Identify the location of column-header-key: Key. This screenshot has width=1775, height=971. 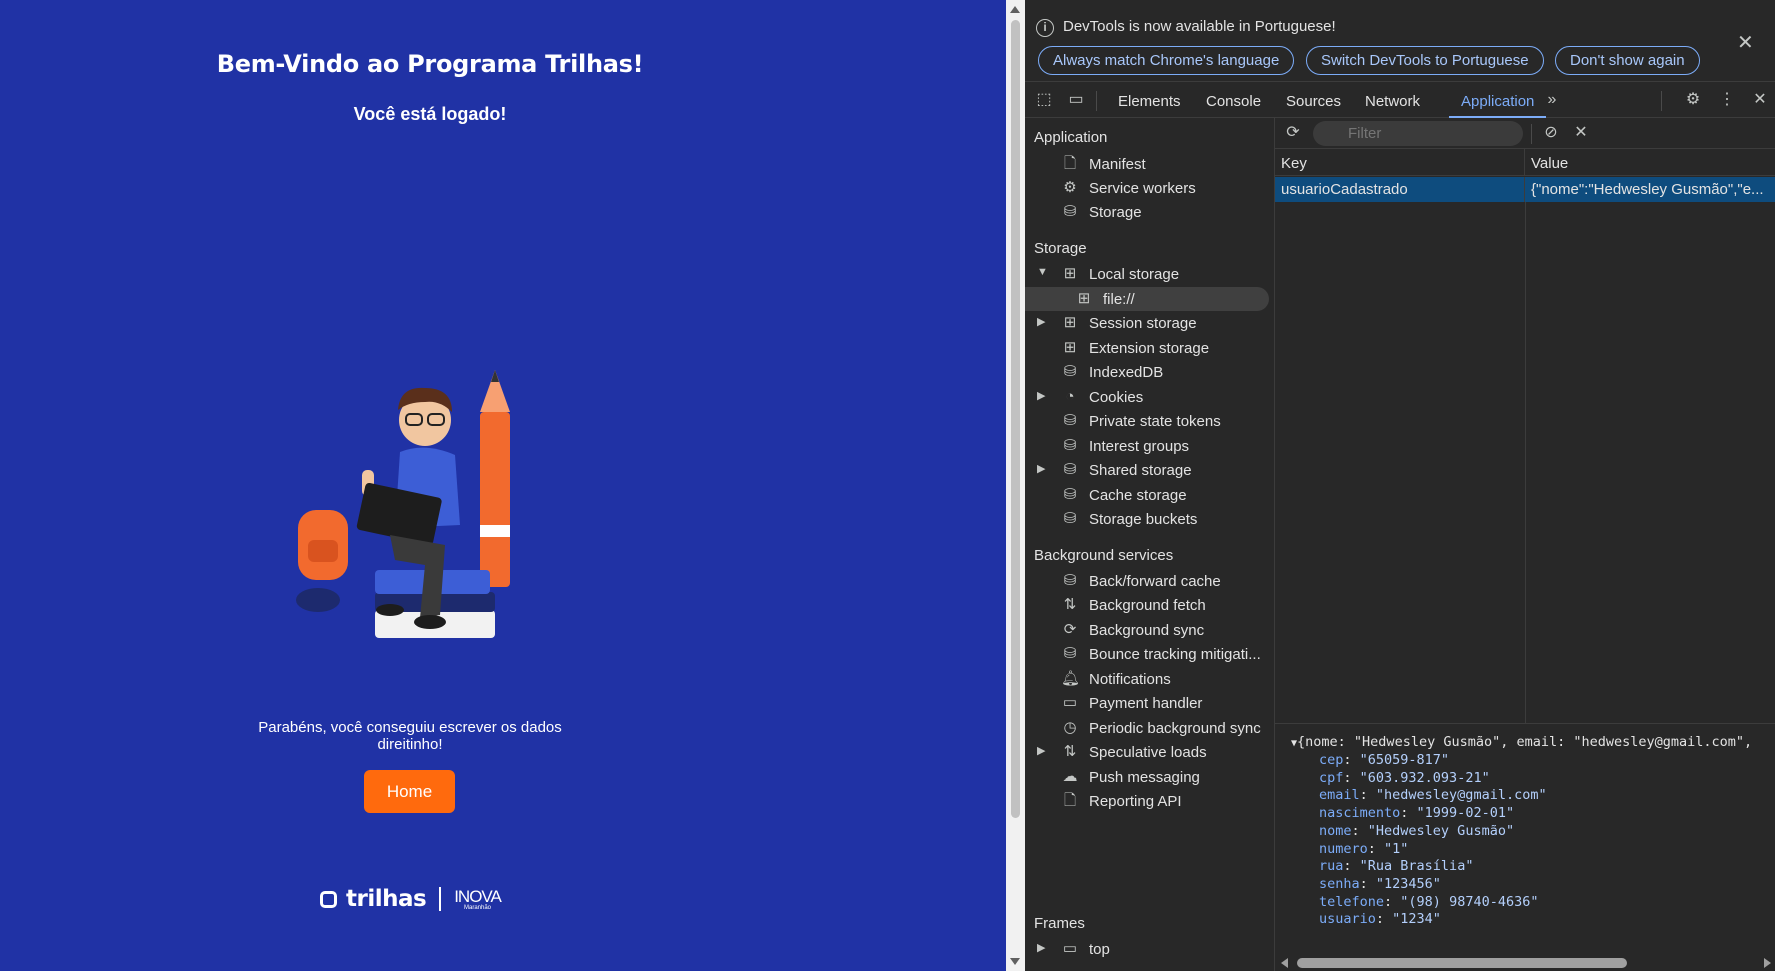
(1400, 162).